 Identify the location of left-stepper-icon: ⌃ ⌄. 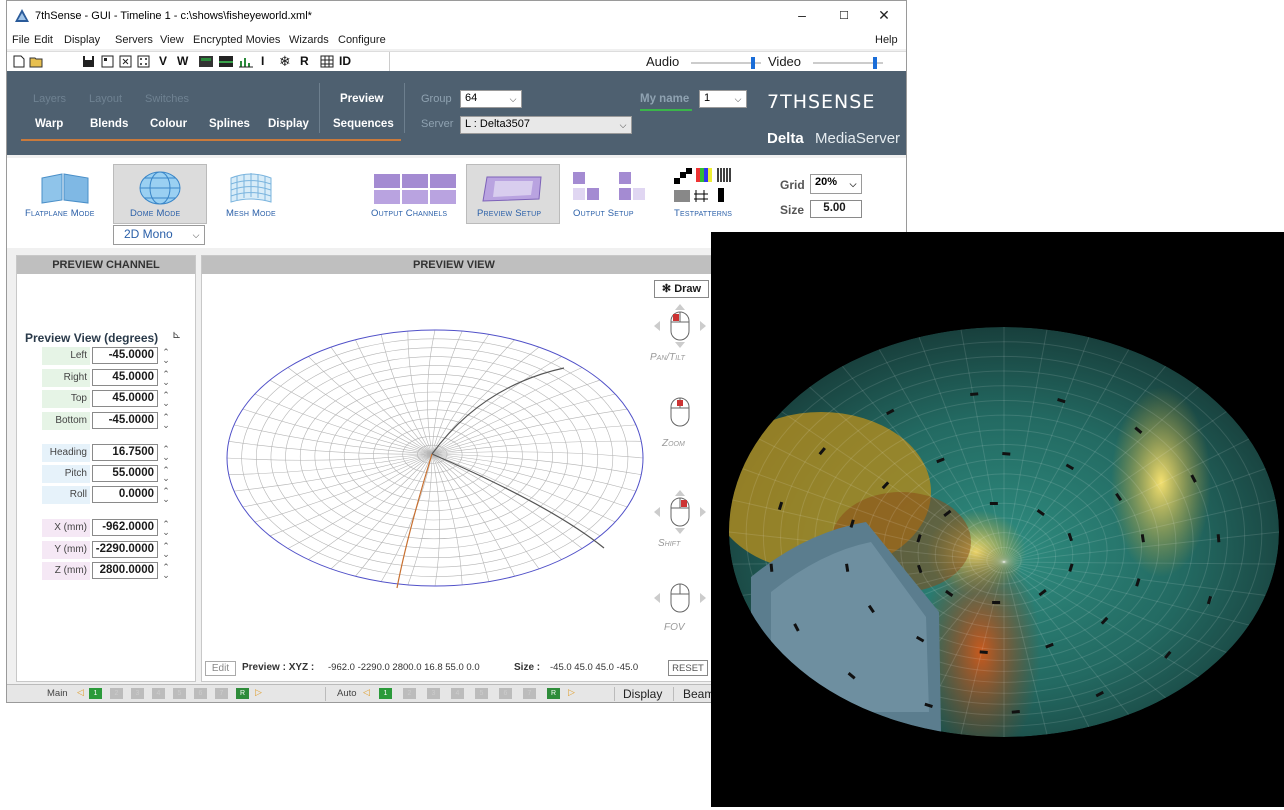
(166, 356).